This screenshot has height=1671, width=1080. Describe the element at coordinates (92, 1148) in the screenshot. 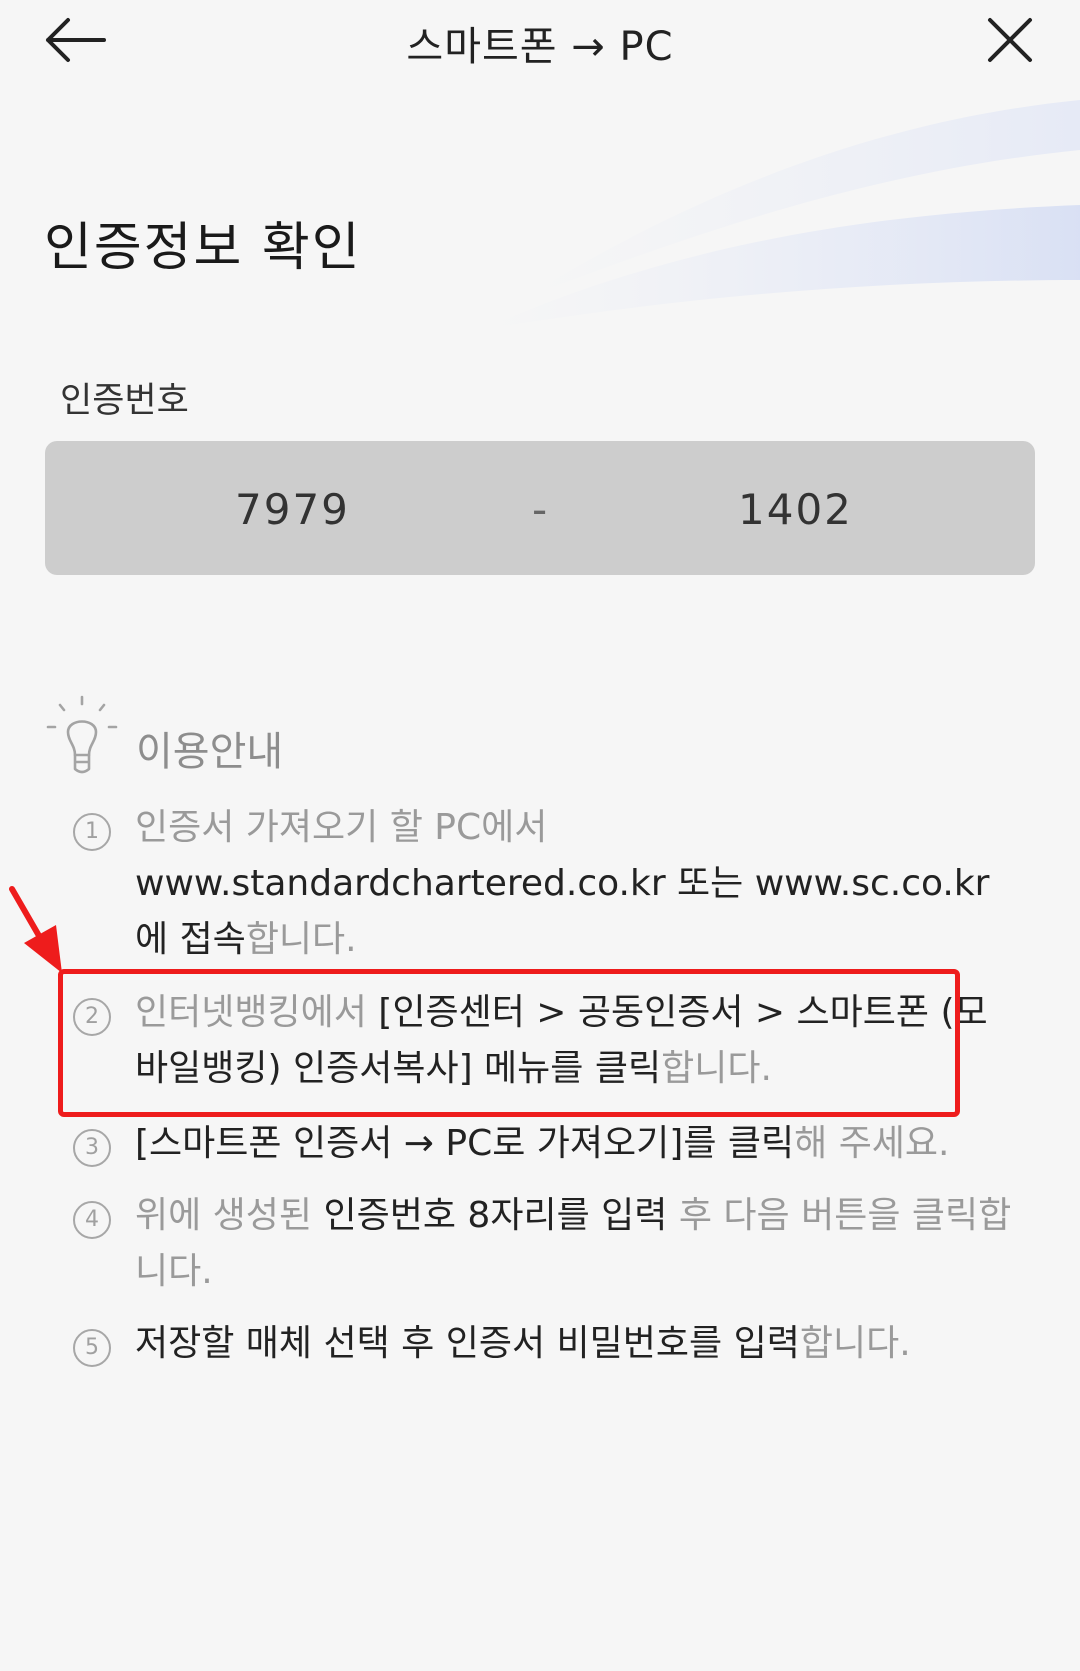

I see `step-number-3: 3` at that location.